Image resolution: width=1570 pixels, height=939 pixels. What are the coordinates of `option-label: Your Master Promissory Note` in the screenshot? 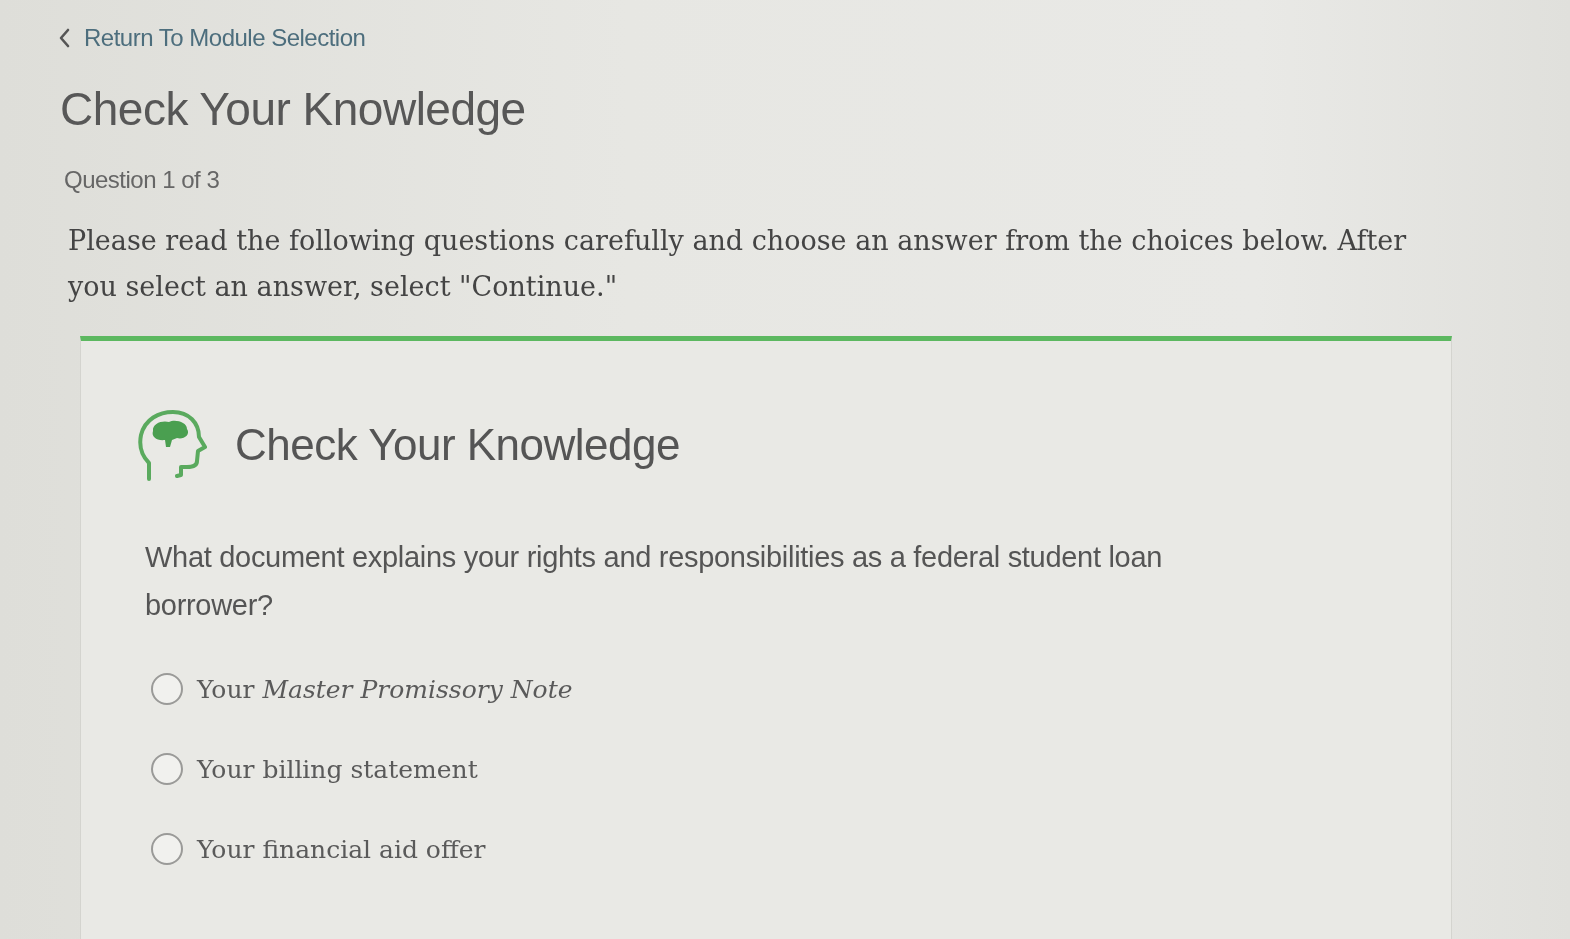 It's located at (385, 689).